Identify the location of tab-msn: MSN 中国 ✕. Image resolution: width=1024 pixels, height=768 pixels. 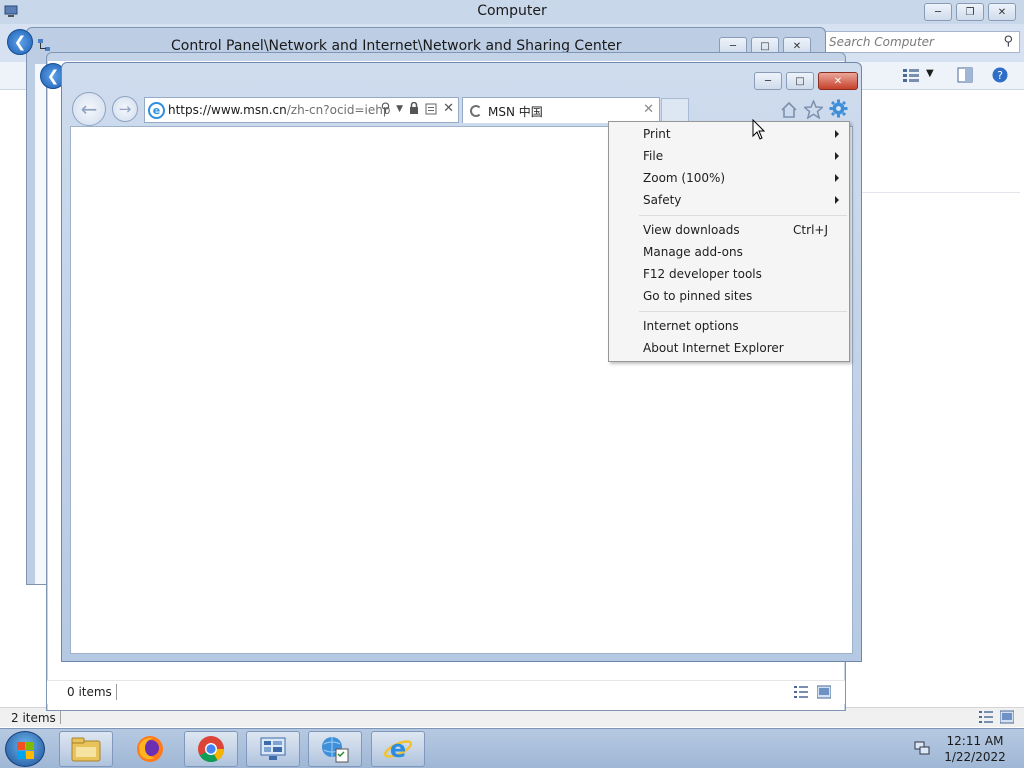
(561, 110).